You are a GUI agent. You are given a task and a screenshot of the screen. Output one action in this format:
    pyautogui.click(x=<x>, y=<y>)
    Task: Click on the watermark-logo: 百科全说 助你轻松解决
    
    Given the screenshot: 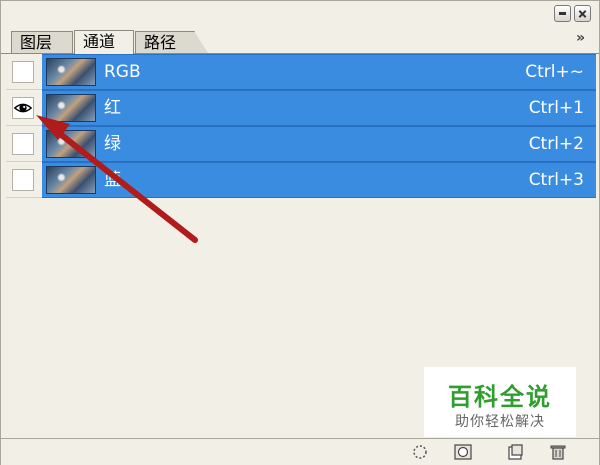 What is the action you would take?
    pyautogui.click(x=500, y=402)
    